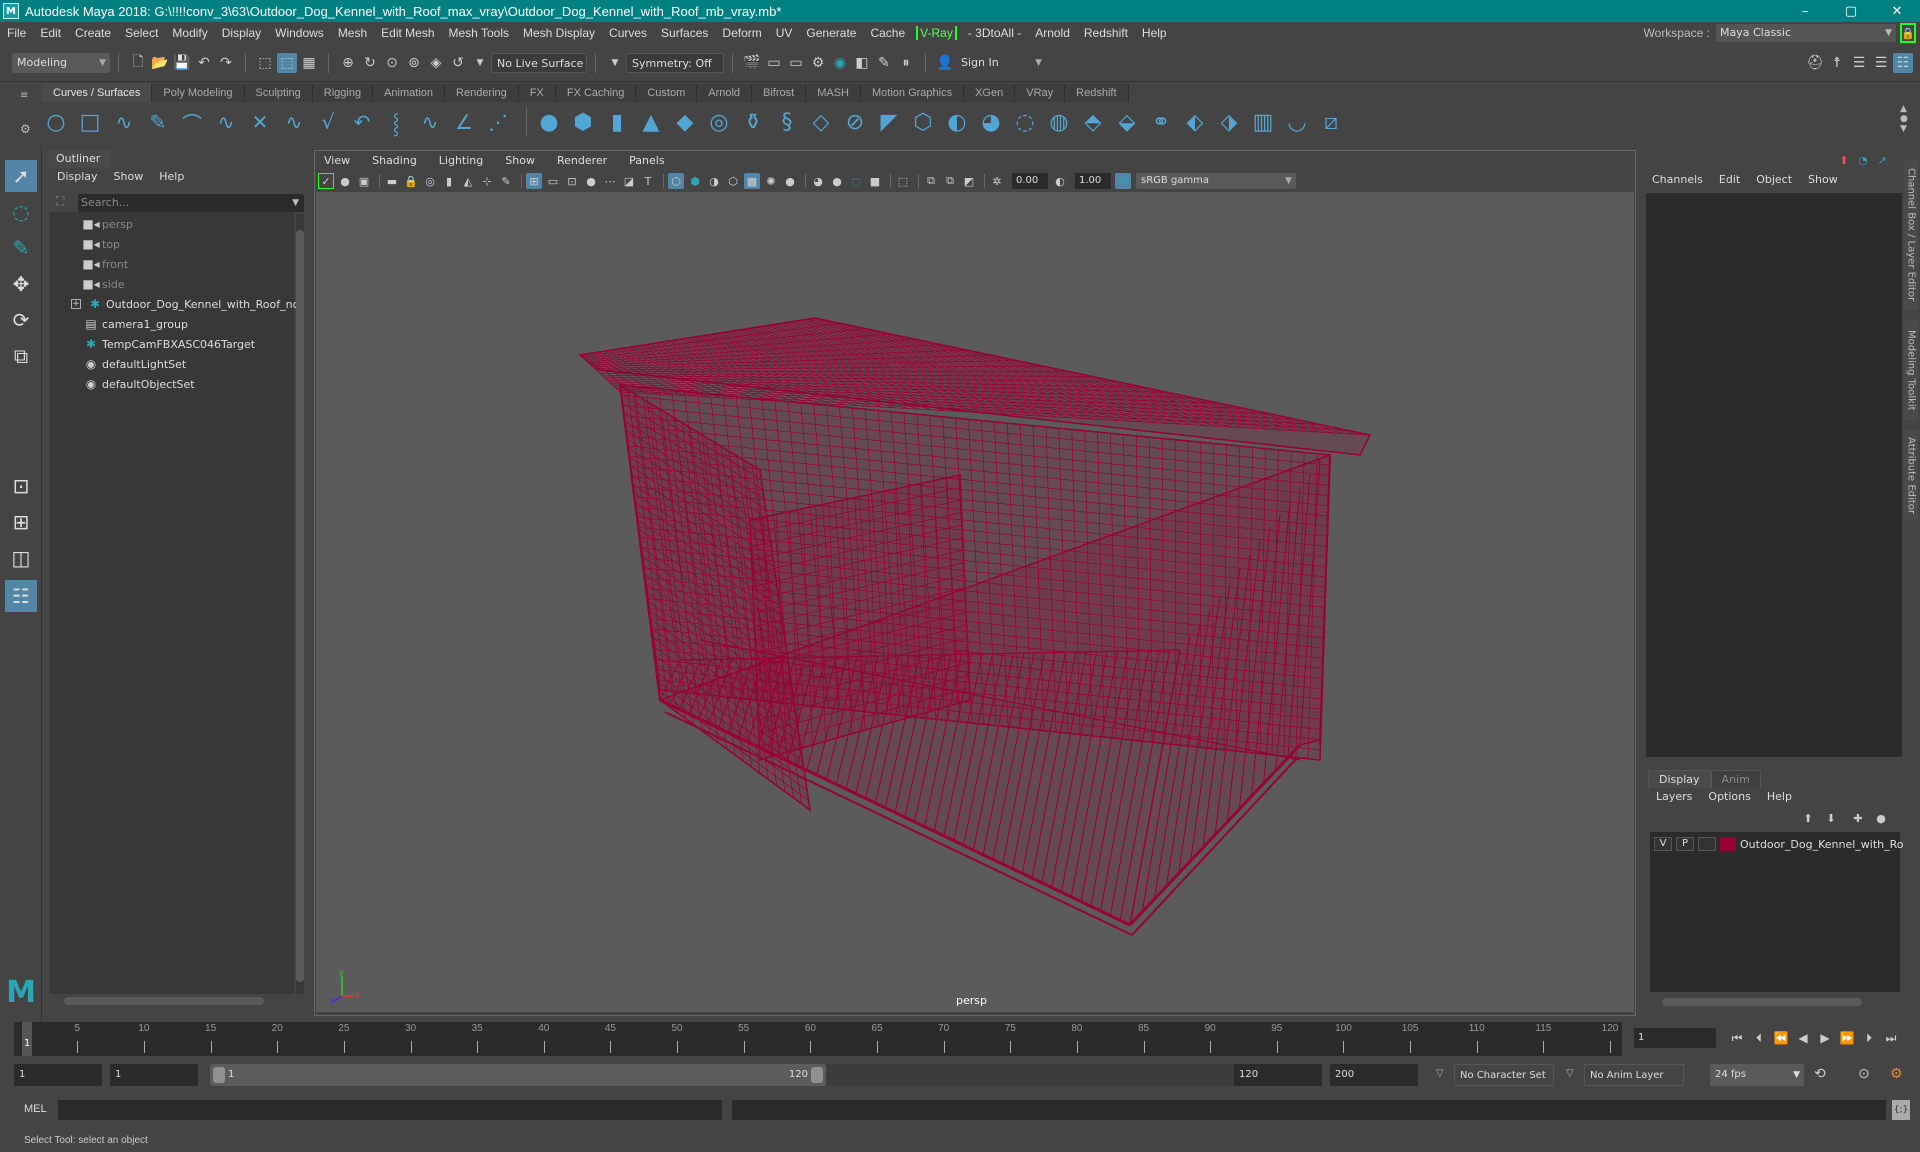 This screenshot has height=1152, width=1920. I want to click on resolution-gate-icon: ⊡, so click(572, 181).